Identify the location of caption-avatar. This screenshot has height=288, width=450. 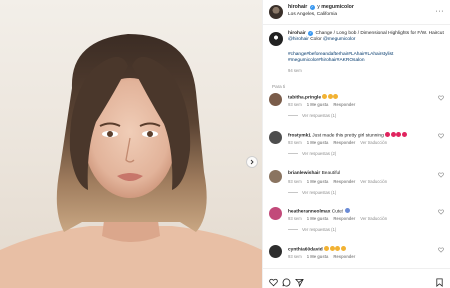
(276, 39).